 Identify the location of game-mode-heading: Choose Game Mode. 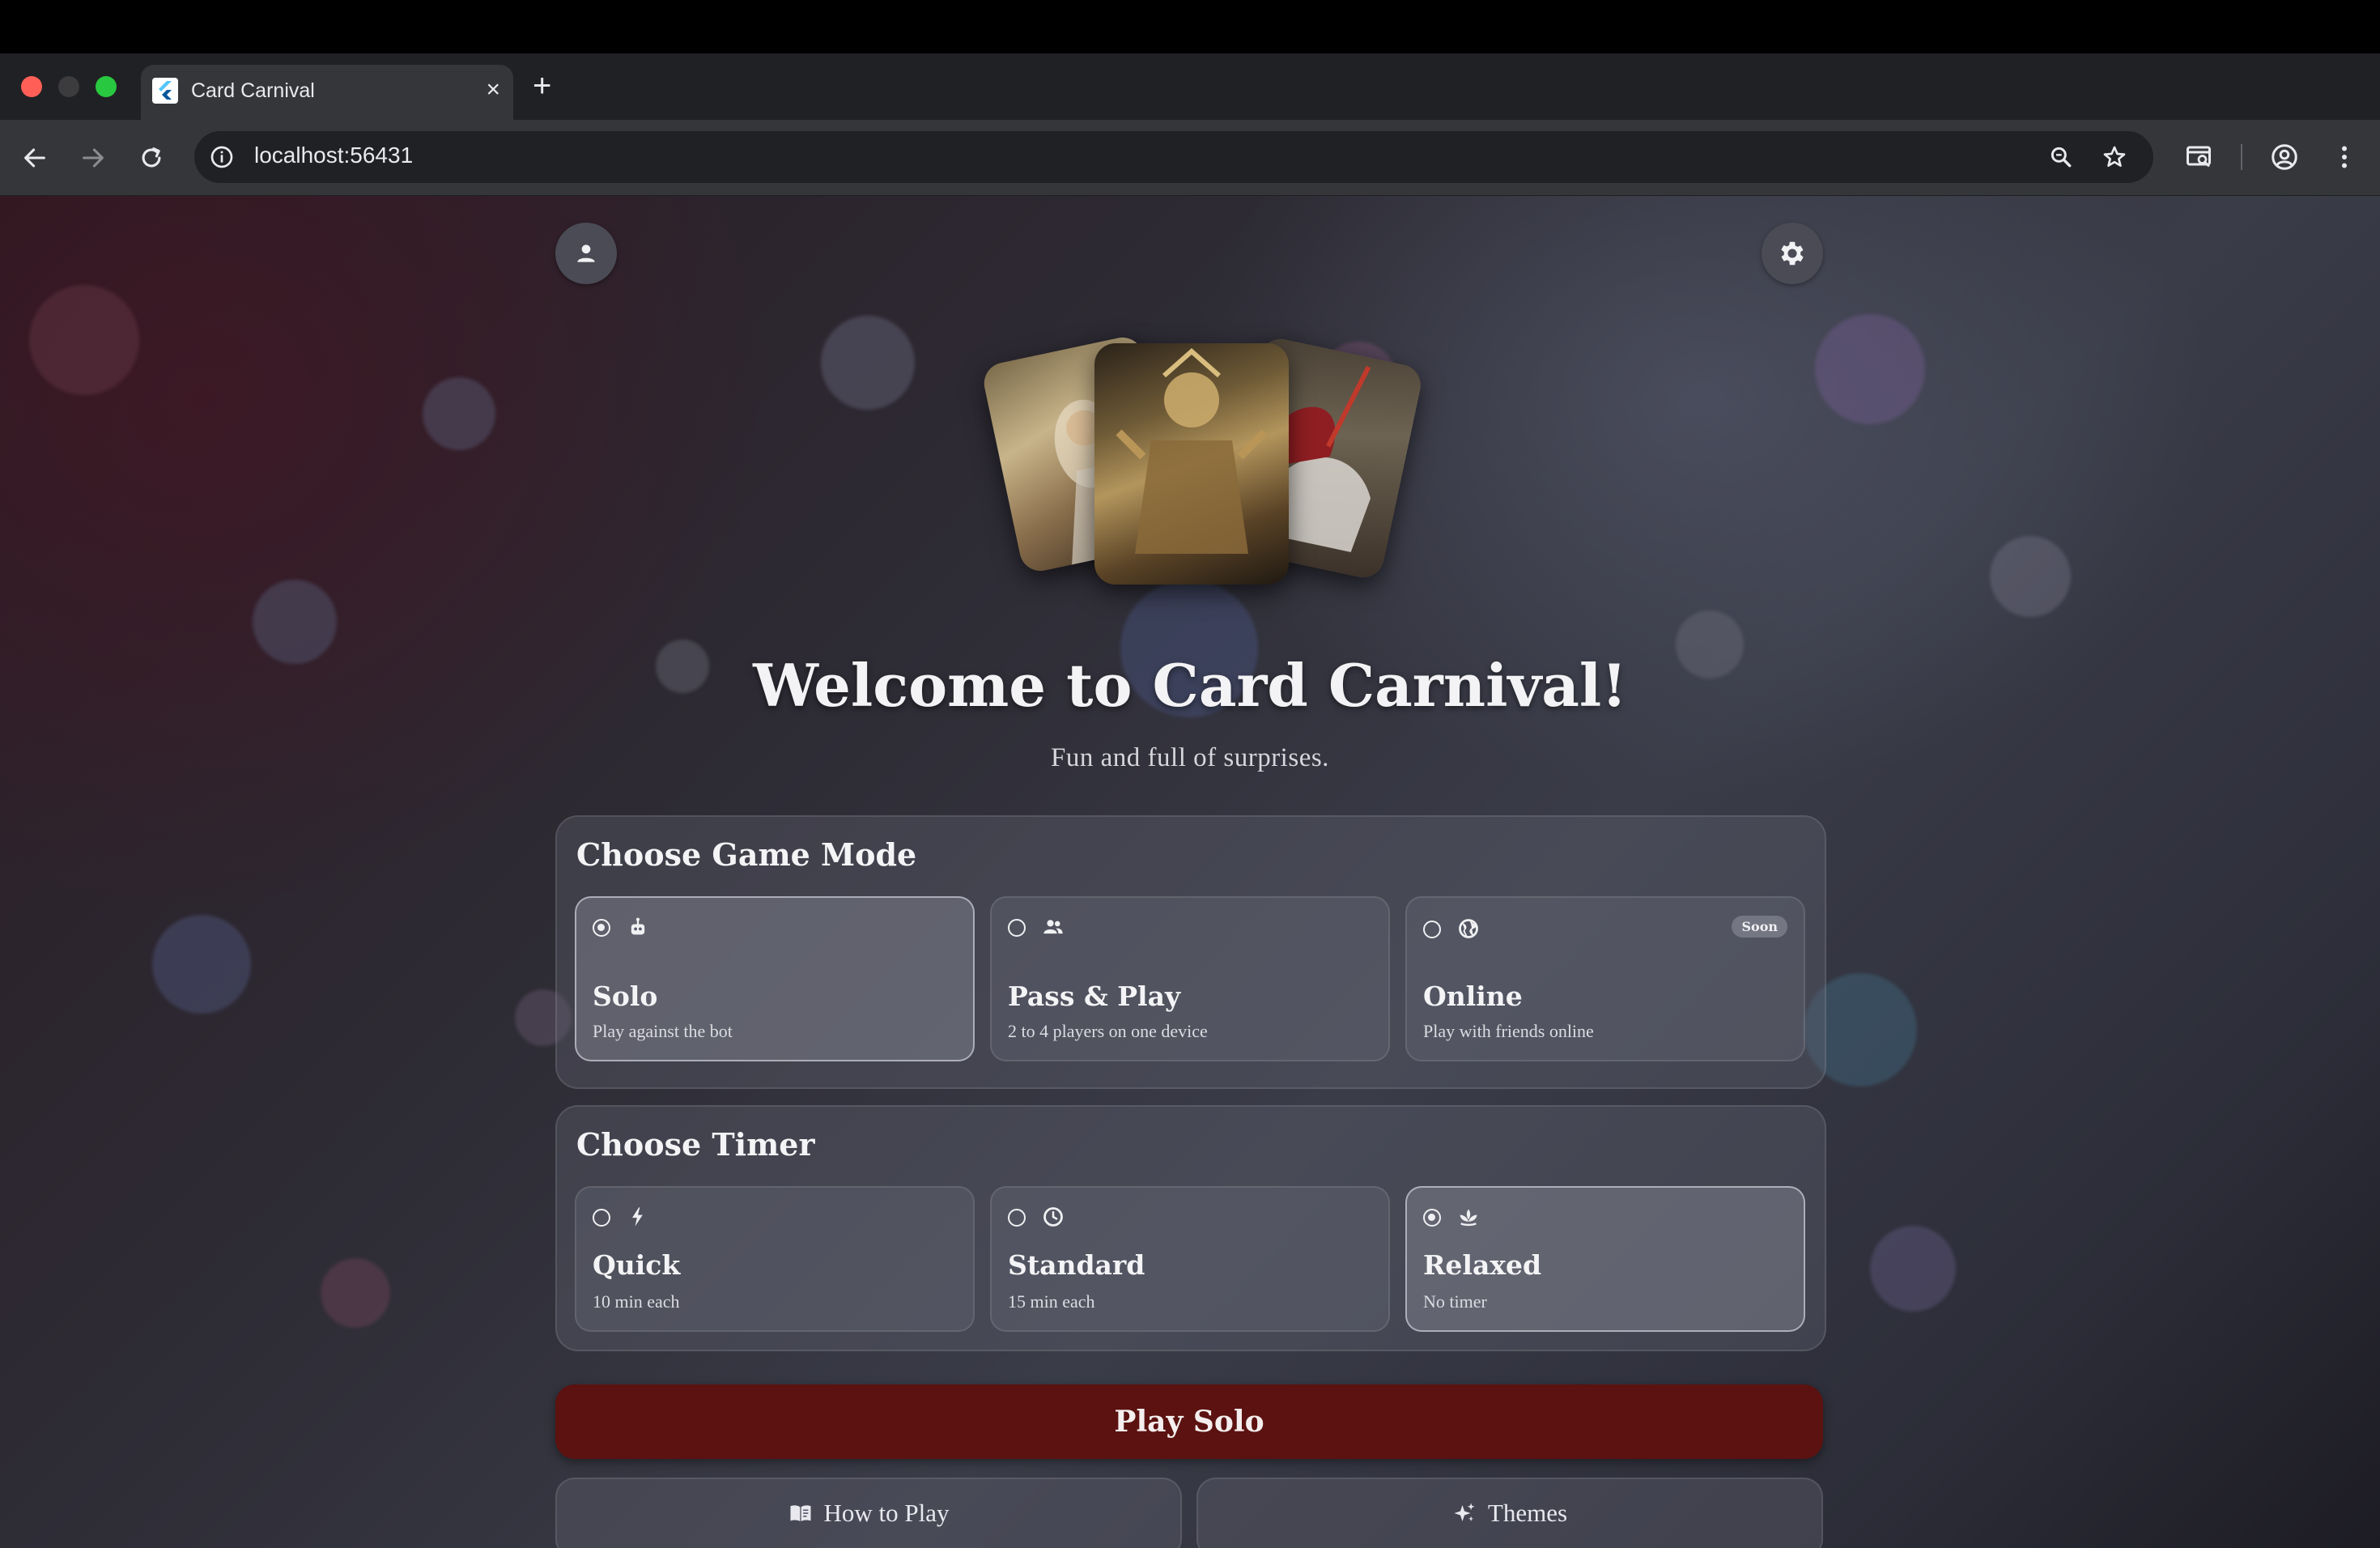
(747, 855).